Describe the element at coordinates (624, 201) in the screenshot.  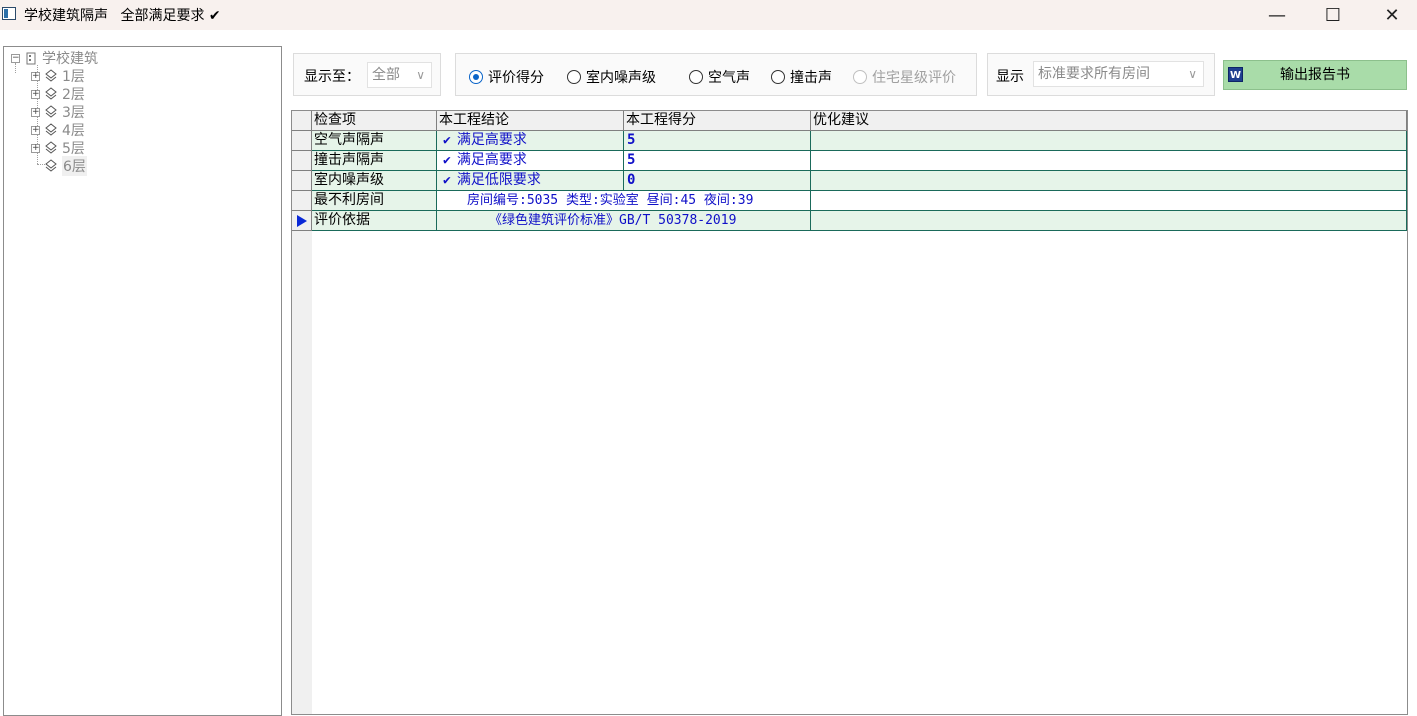
I see `cell-worst-room-info: 房间编号:5035 类型:实验室 昼间:45 夜间:39` at that location.